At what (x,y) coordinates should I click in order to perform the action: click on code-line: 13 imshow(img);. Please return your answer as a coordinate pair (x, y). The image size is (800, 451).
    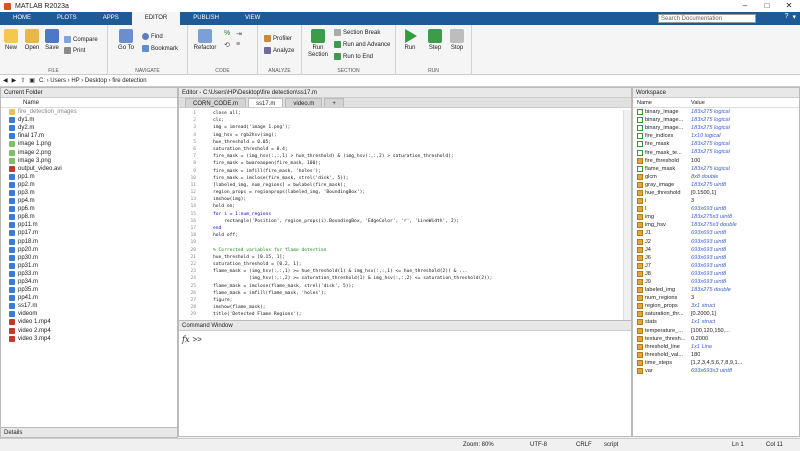
    Looking at the image, I should click on (402, 199).